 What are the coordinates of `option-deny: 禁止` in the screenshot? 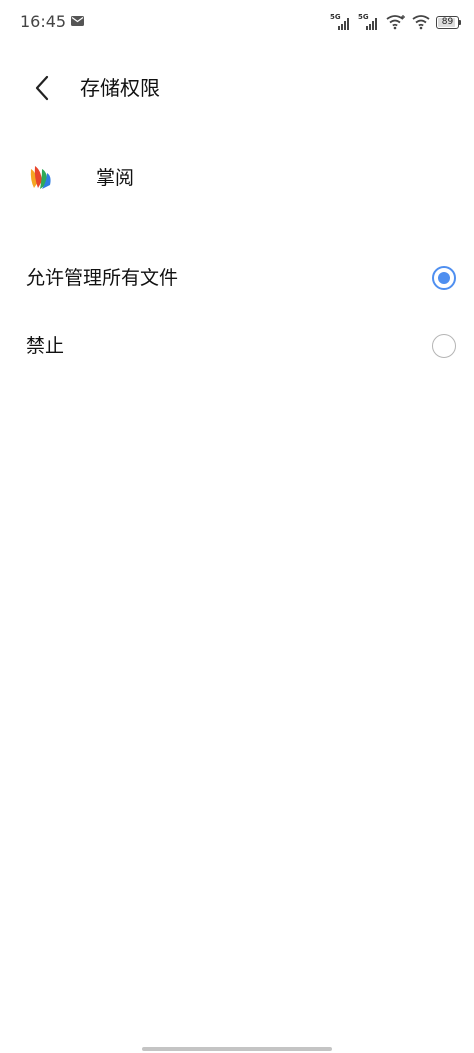 It's located at (237, 346).